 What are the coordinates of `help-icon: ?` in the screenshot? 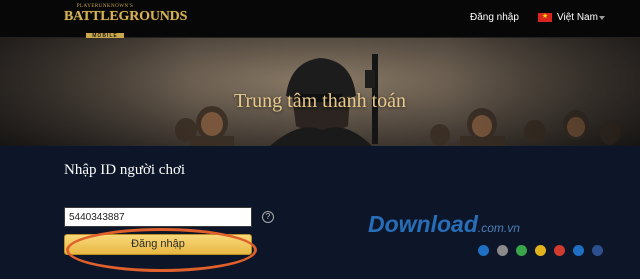 It's located at (268, 217).